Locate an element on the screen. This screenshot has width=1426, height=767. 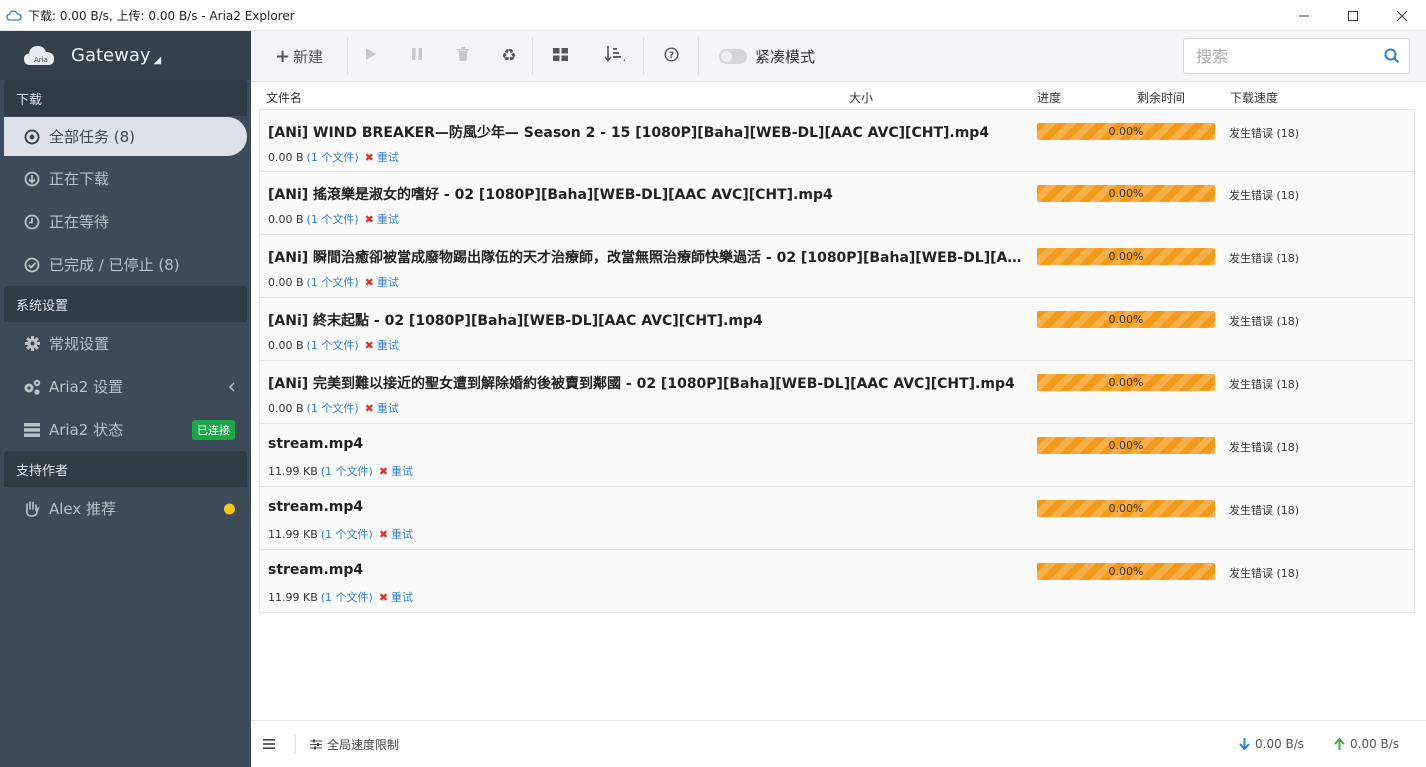
group-download-header: 下载 is located at coordinates (125, 98).